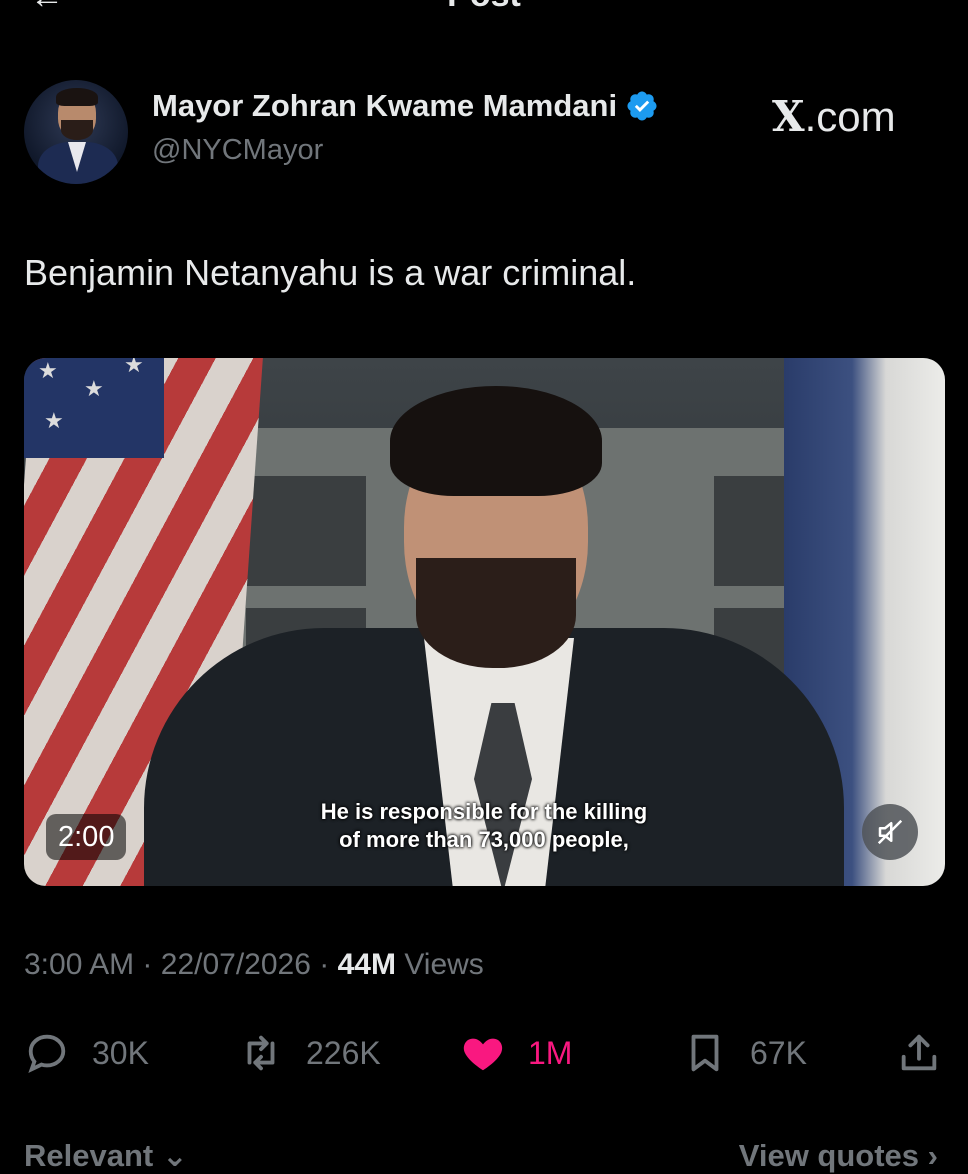  Describe the element at coordinates (550, 1052) in the screenshot. I see `like-count: 1M` at that location.